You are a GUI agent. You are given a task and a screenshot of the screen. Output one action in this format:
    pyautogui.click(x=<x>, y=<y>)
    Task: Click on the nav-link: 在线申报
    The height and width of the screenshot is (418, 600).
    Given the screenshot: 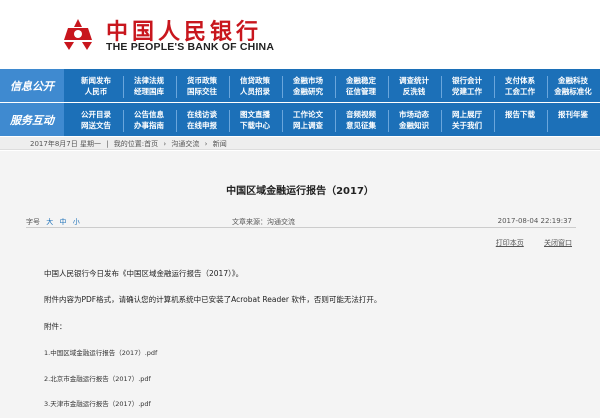 What is the action you would take?
    pyautogui.click(x=202, y=125)
    